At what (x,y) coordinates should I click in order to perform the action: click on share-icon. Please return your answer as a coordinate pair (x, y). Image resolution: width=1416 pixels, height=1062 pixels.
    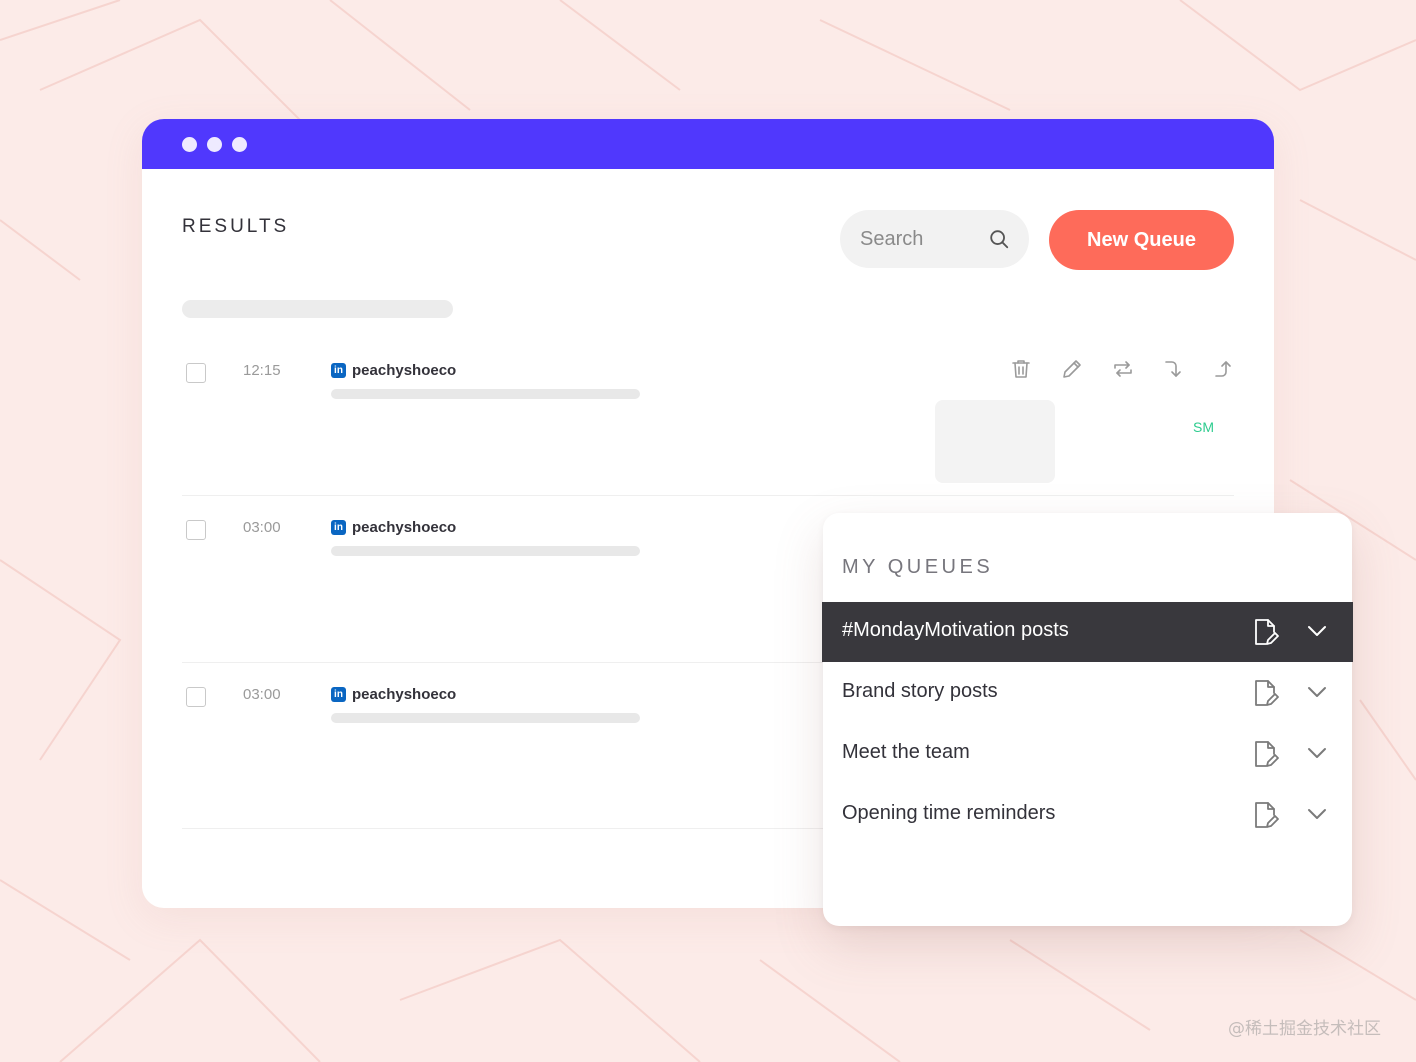
    Looking at the image, I should click on (1224, 369).